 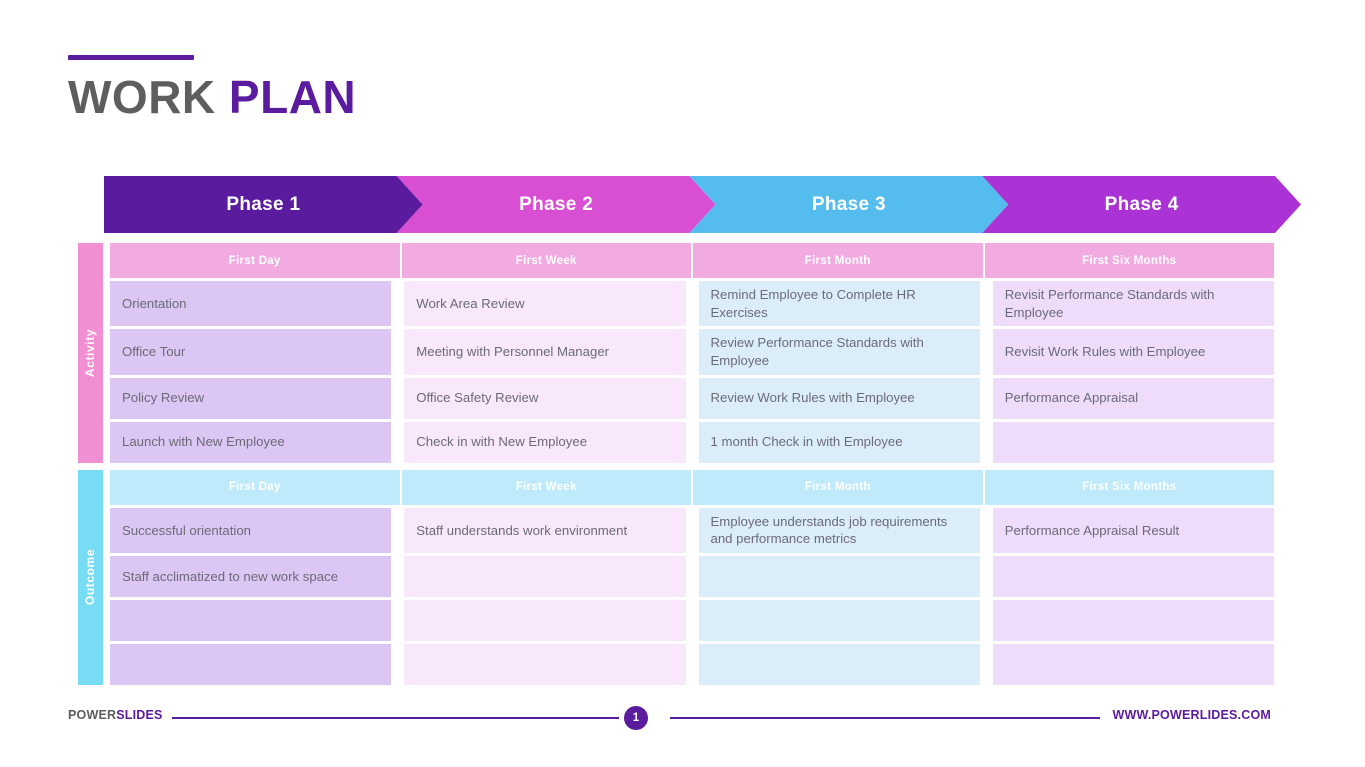 I want to click on phase-label-1: Phase 1, so click(x=263, y=204).